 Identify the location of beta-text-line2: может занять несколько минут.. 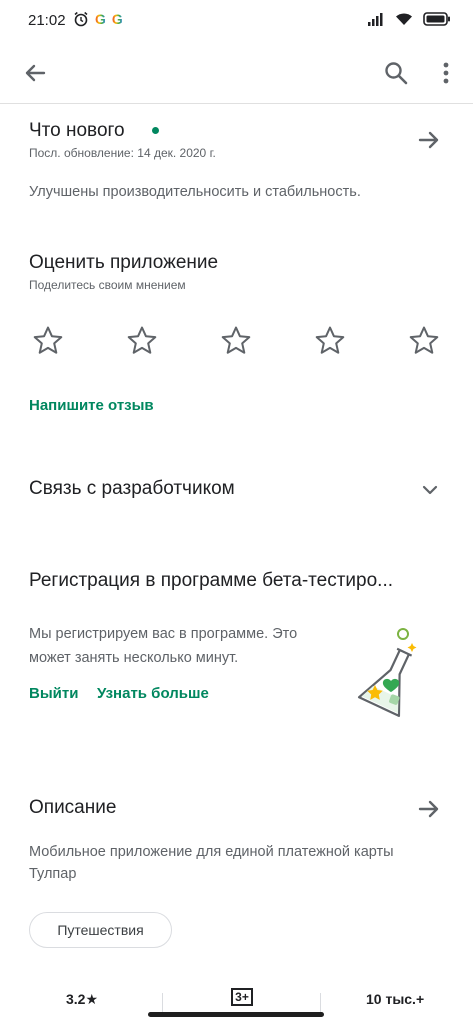
(134, 658).